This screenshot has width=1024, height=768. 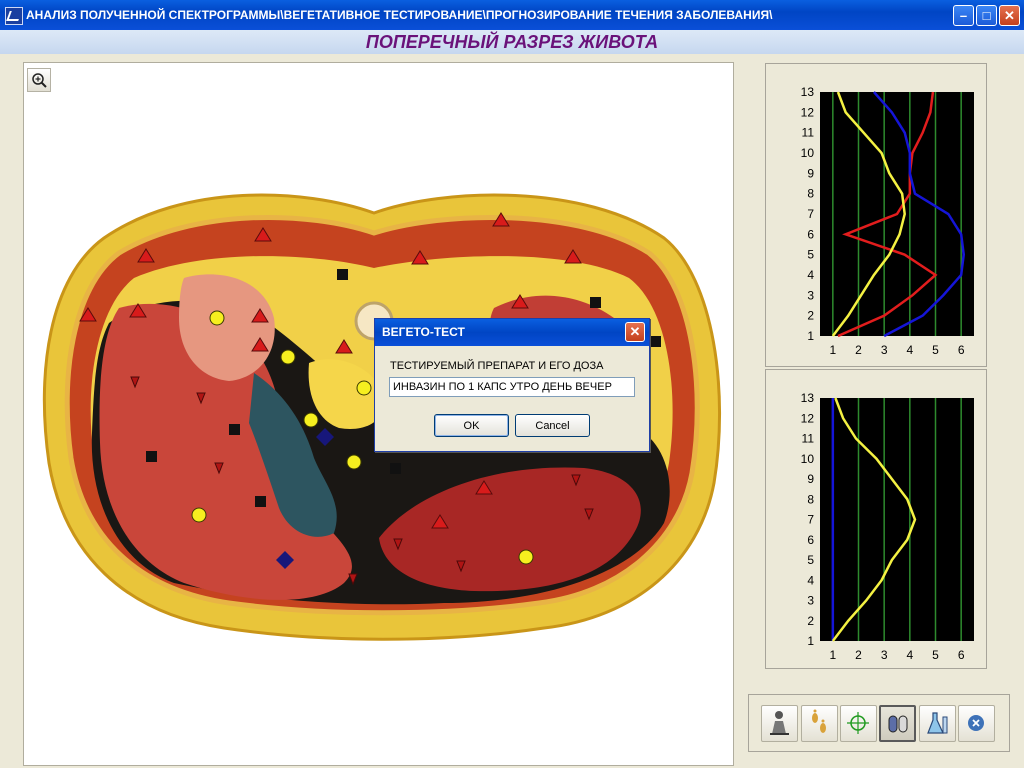 I want to click on dialog-close-button: ✕, so click(x=635, y=332).